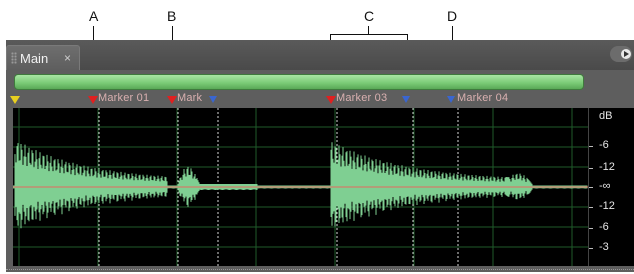 The height and width of the screenshot is (274, 634). I want to click on db-scale: dB -6 -12 -∞ -12 -6 -3, so click(611, 187).